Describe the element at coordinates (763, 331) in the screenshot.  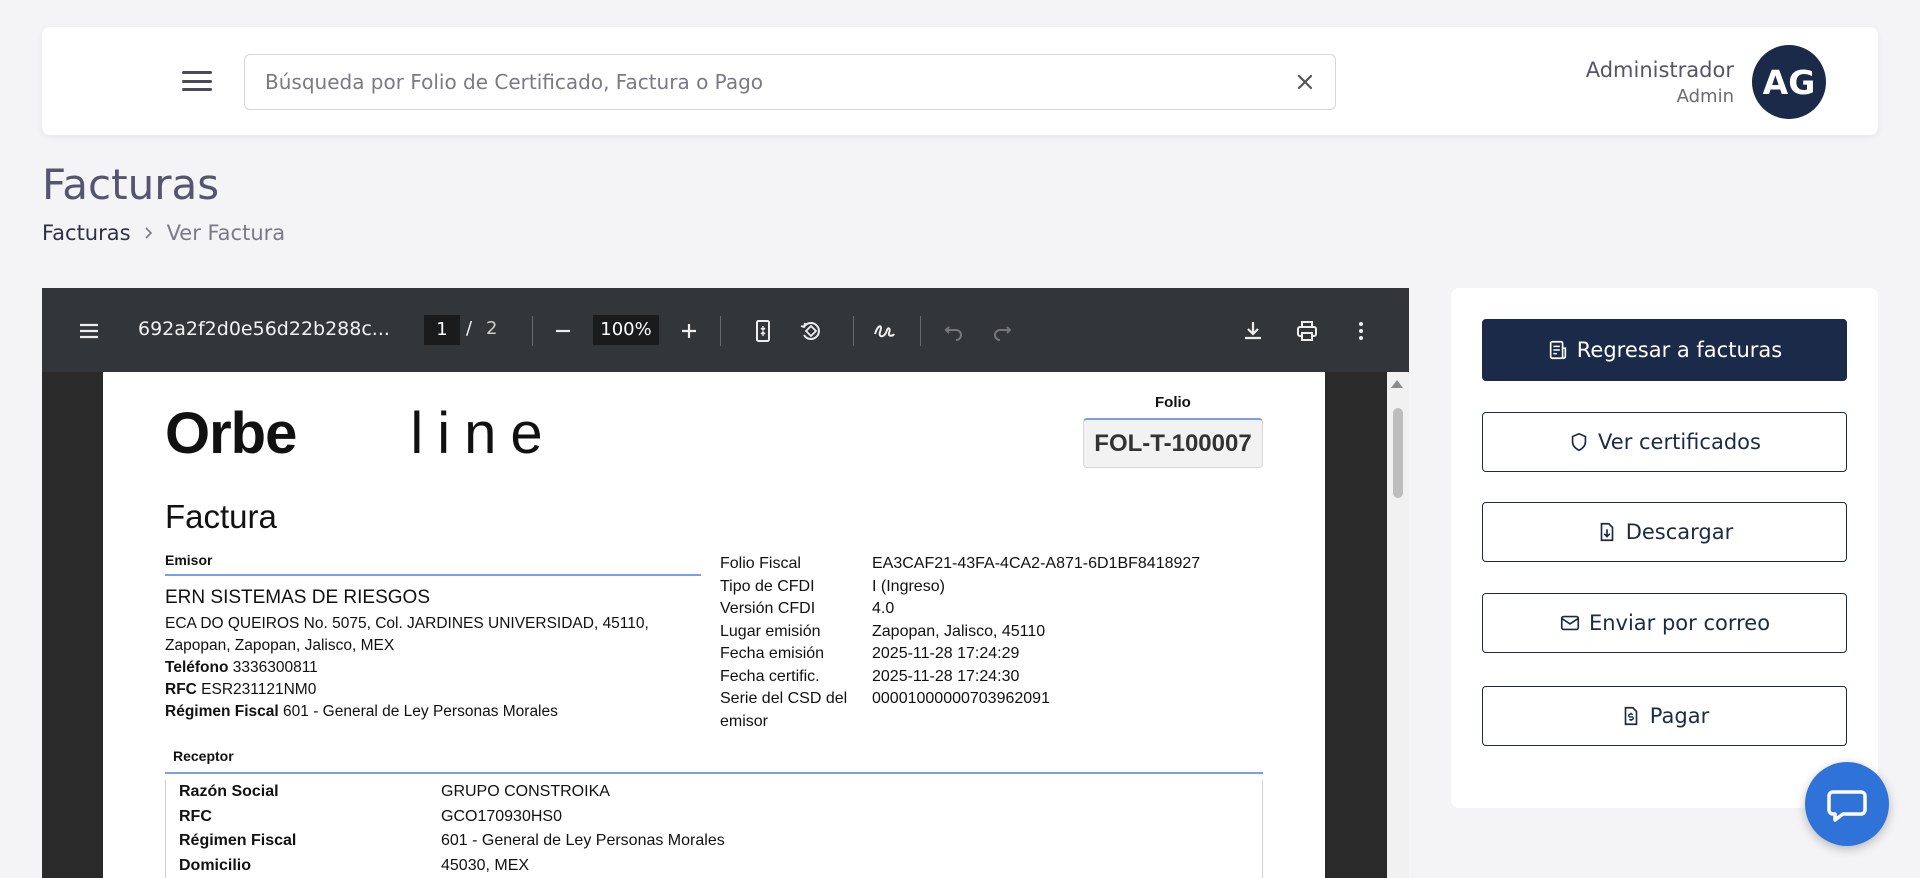
I see `fit-page-icon` at that location.